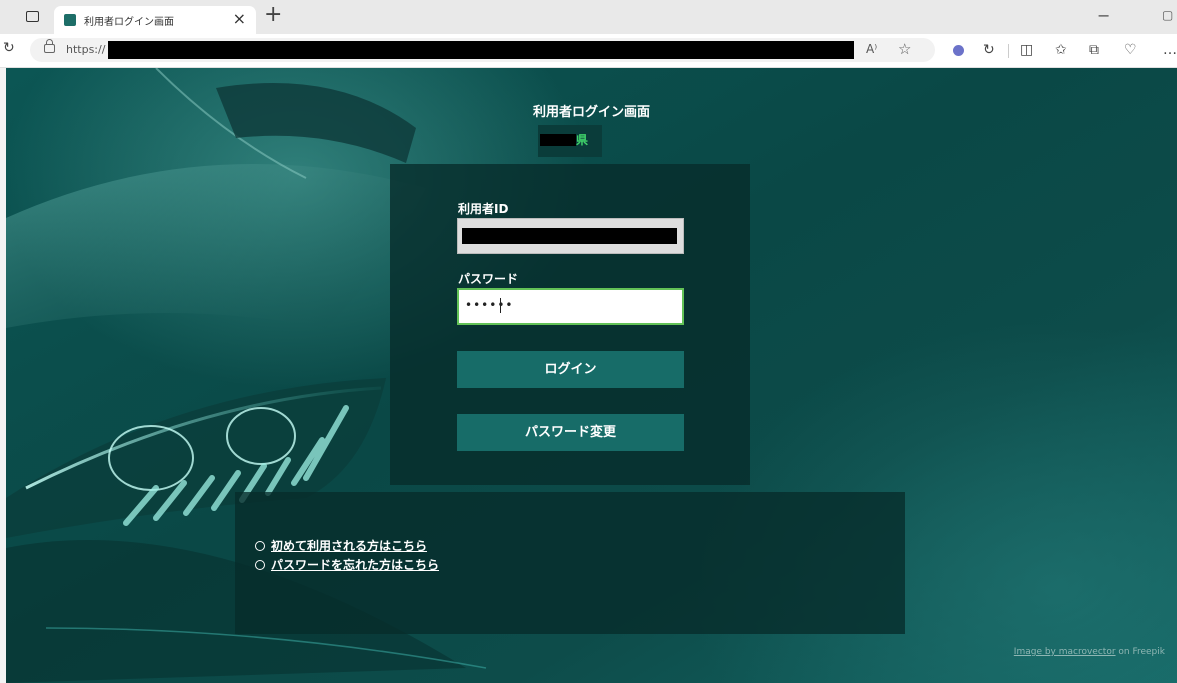 The height and width of the screenshot is (683, 1177). What do you see at coordinates (570, 306) in the screenshot?
I see `password-input: ••••••` at bounding box center [570, 306].